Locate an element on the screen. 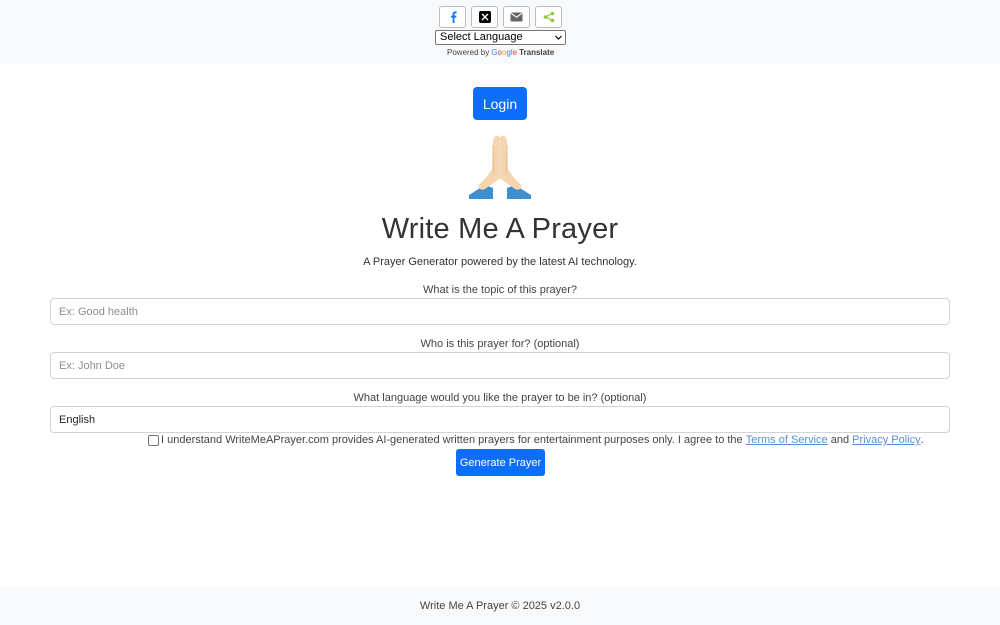 This screenshot has width=1000, height=625. email-icon is located at coordinates (516, 17).